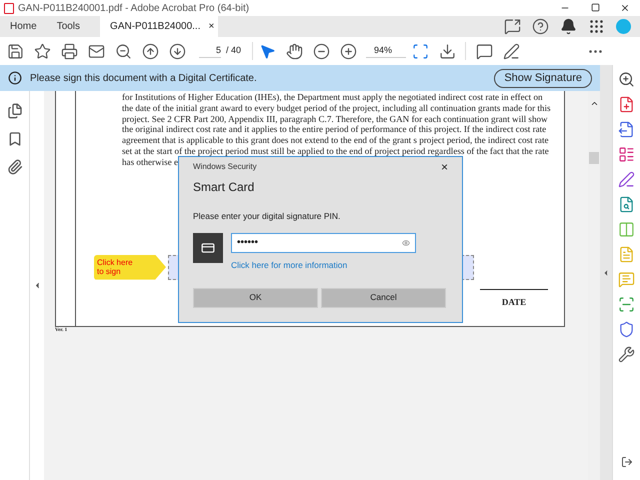  What do you see at coordinates (224, 187) in the screenshot?
I see `dialog-title: Smart Card` at bounding box center [224, 187].